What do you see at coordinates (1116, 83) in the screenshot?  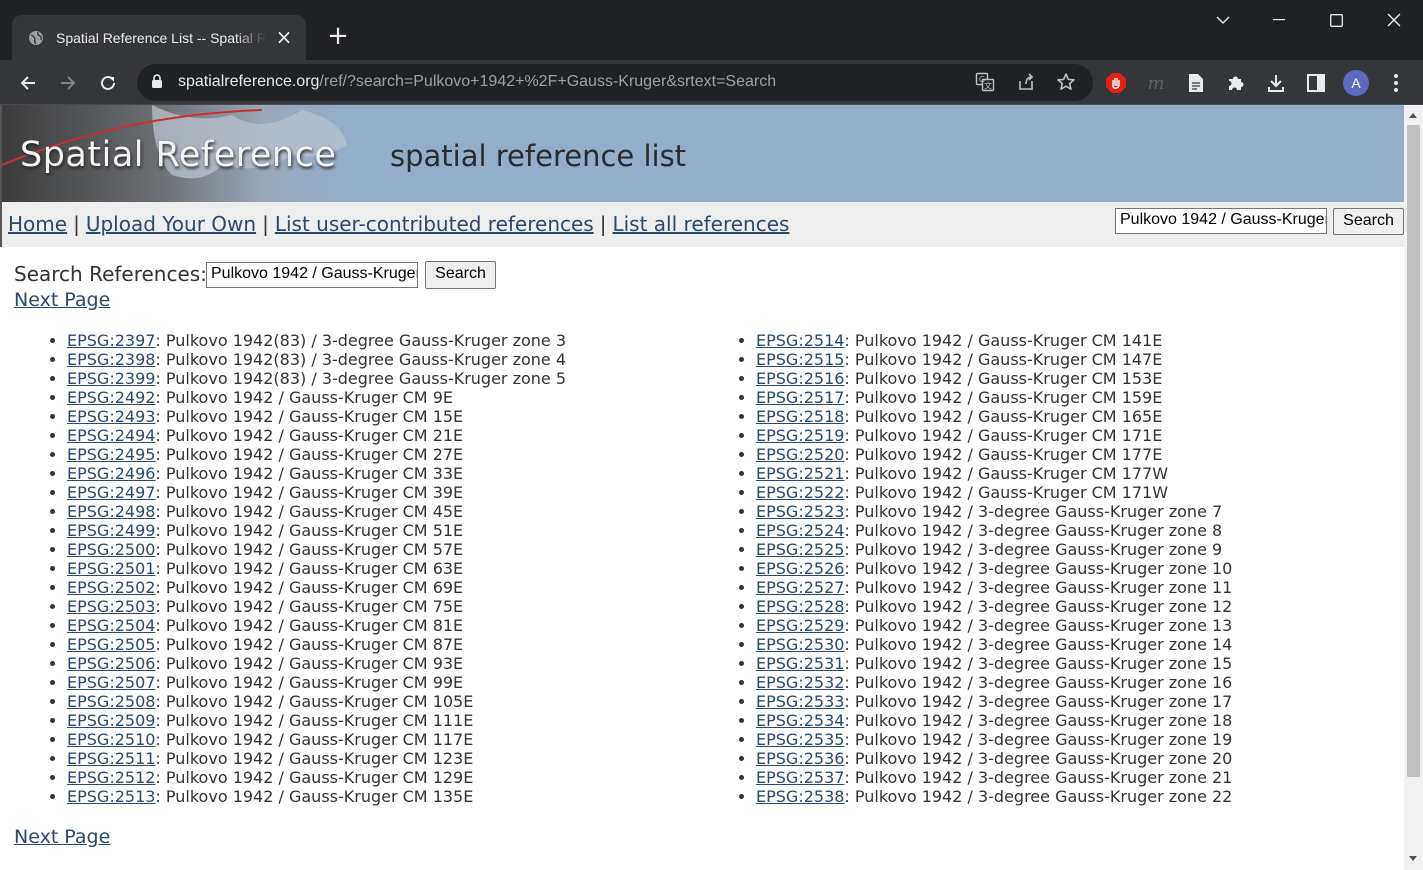 I see `stop-hand-icon` at bounding box center [1116, 83].